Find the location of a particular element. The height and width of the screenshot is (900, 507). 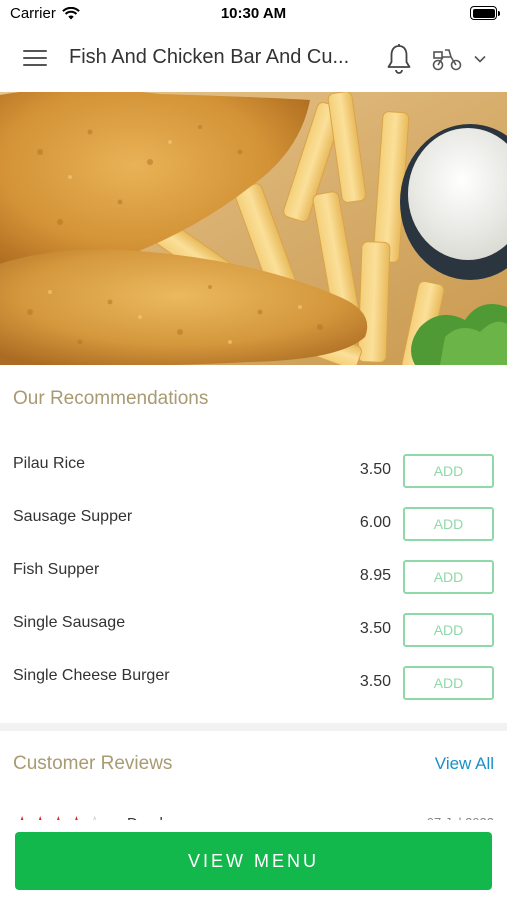

item-name: Single Cheese Burger is located at coordinates (91, 675).